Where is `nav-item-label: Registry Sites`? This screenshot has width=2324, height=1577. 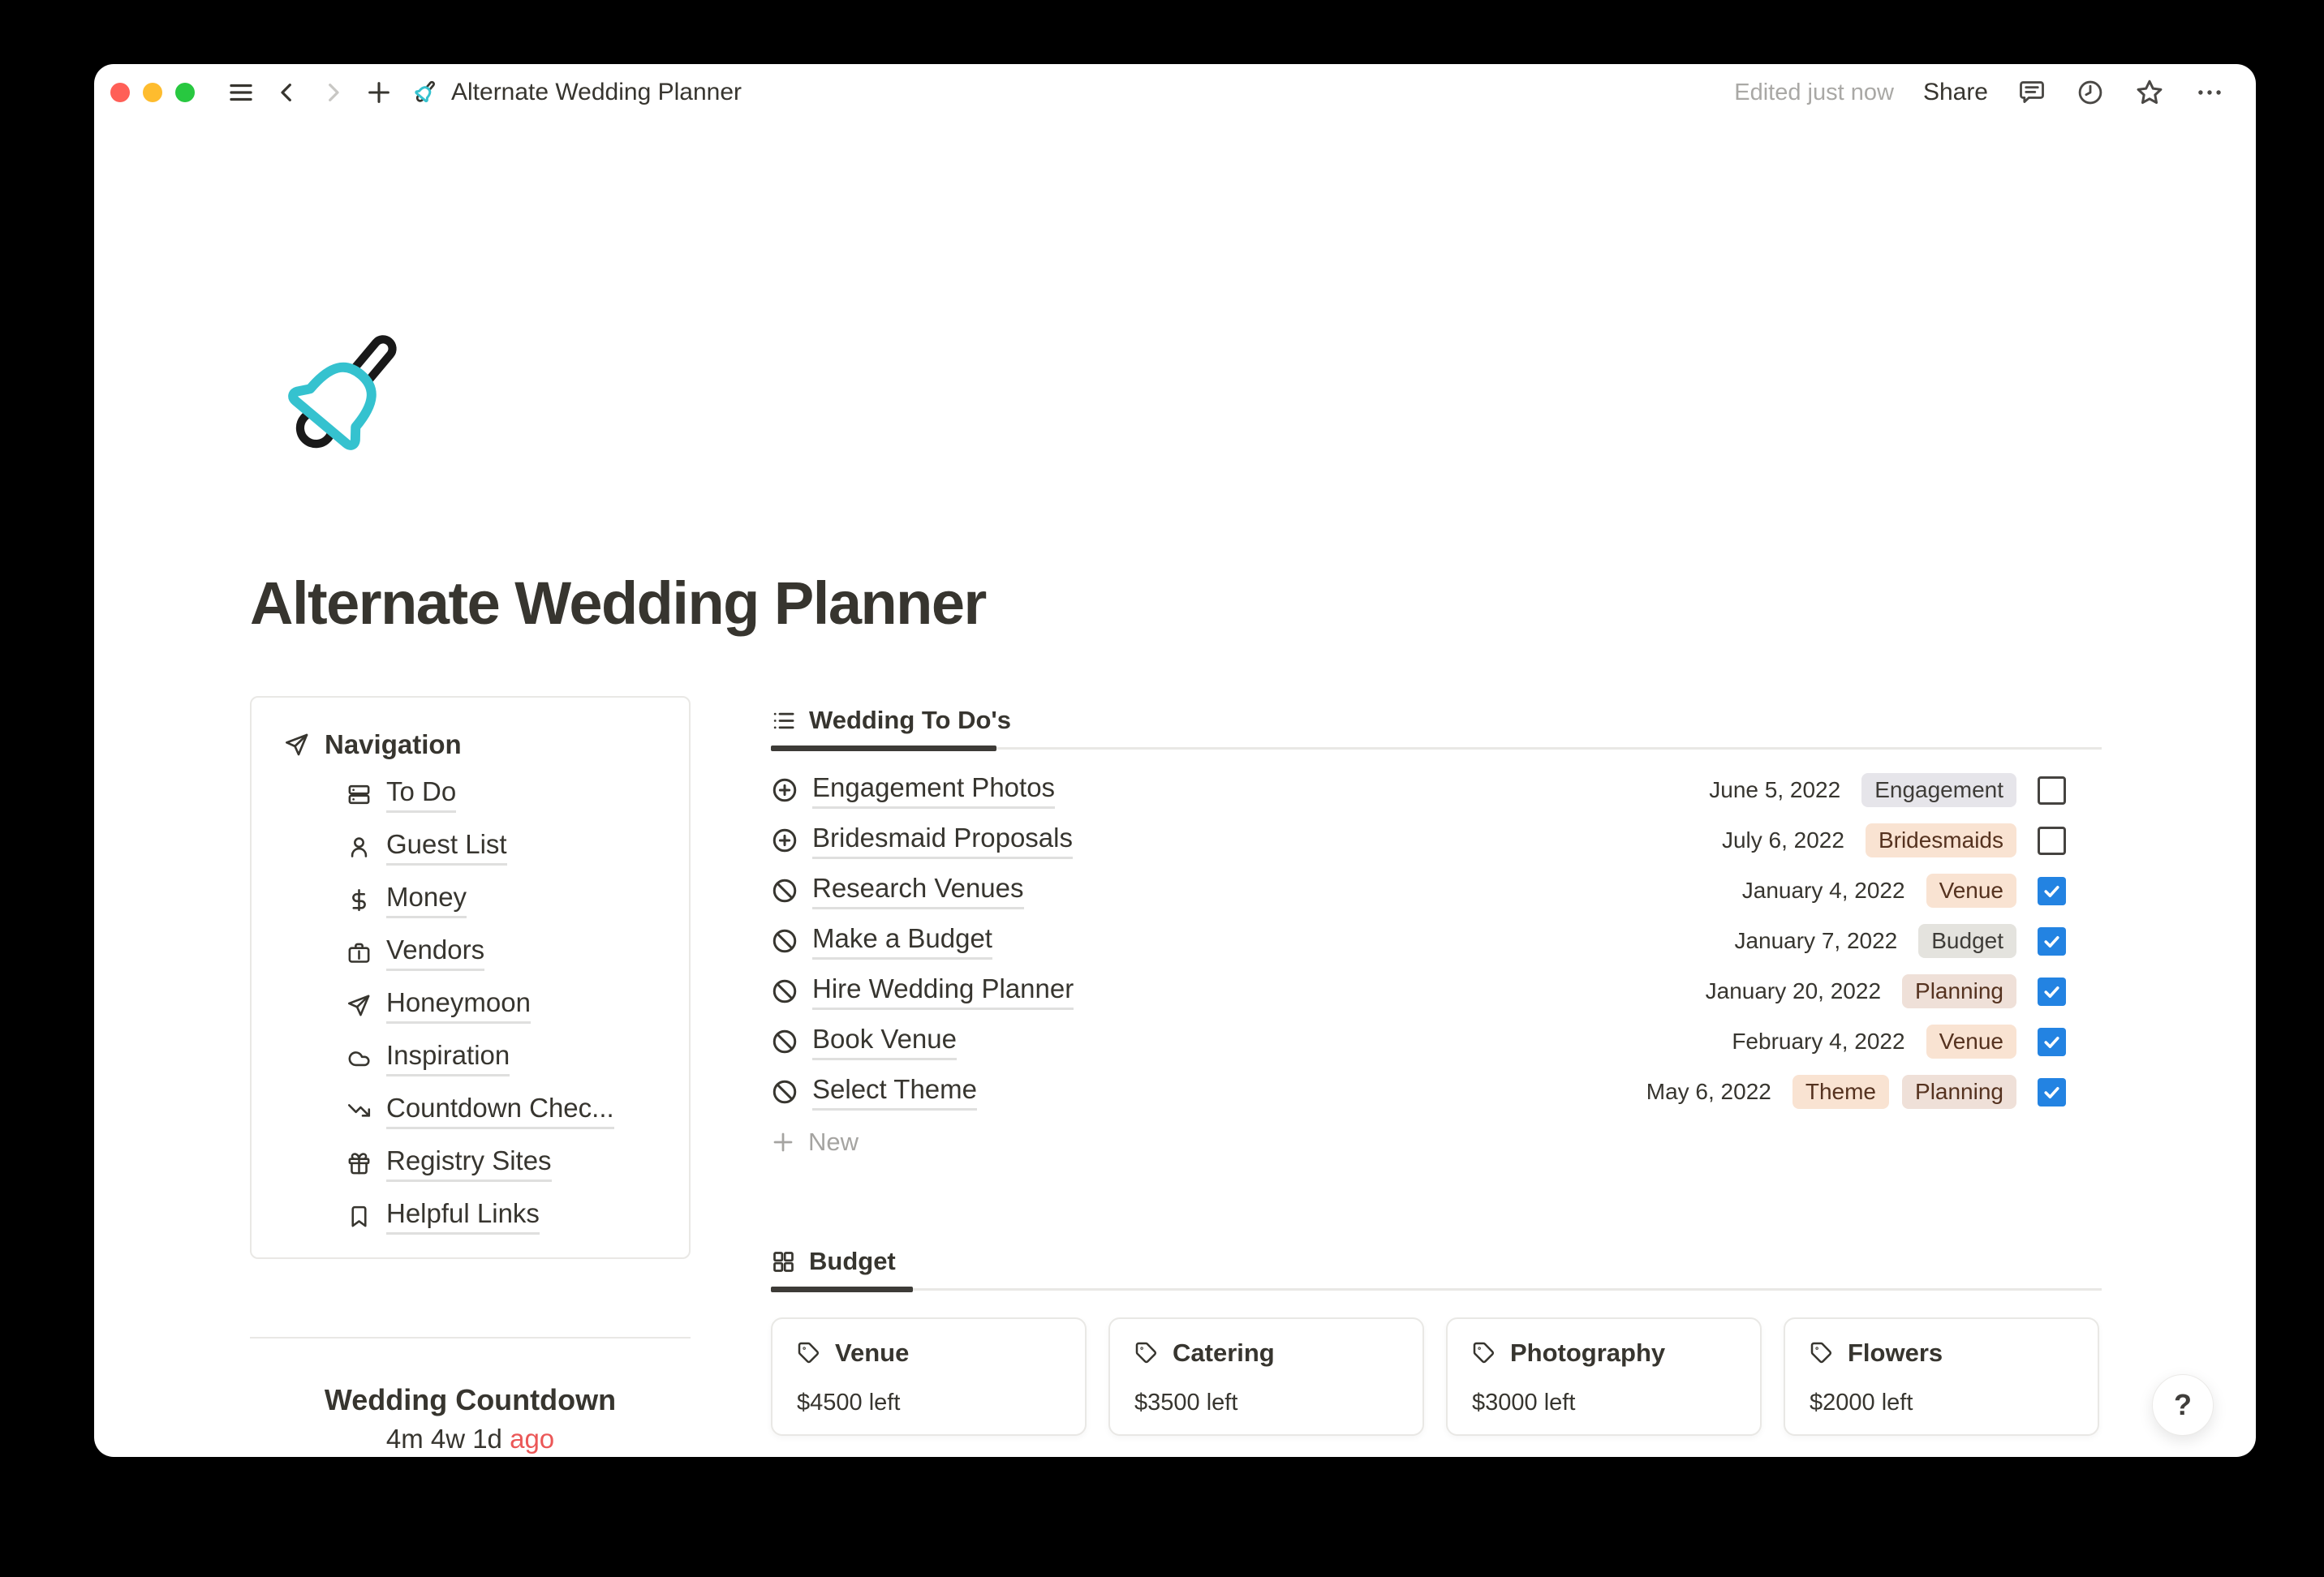 nav-item-label: Registry Sites is located at coordinates (469, 1163).